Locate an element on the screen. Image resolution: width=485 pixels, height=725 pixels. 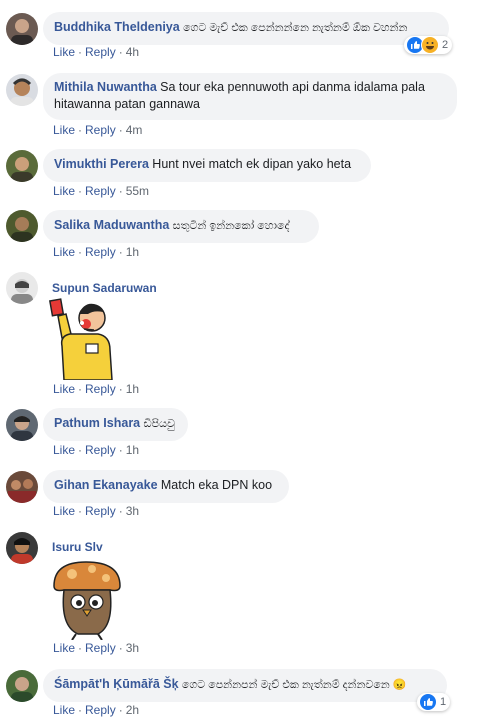
comment-text: ගෙට පෙන්නපන් මැච් එක නැත්නම් දන්නවනෙ 😠 is located at coordinates (294, 685).